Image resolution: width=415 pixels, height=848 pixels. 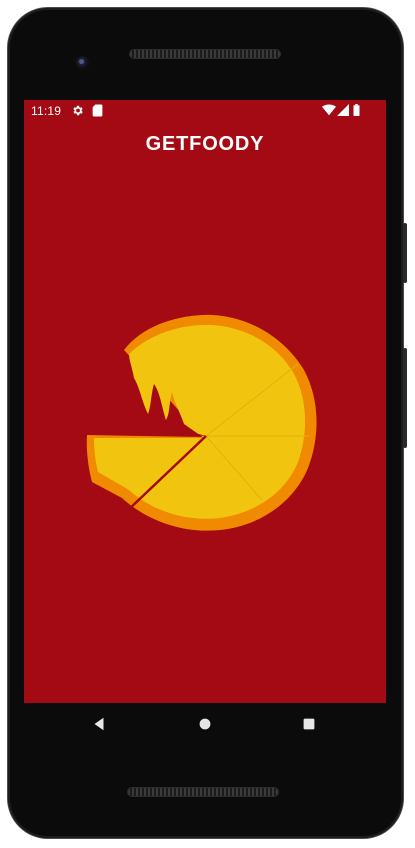 I want to click on pizza-logo, so click(x=201, y=422).